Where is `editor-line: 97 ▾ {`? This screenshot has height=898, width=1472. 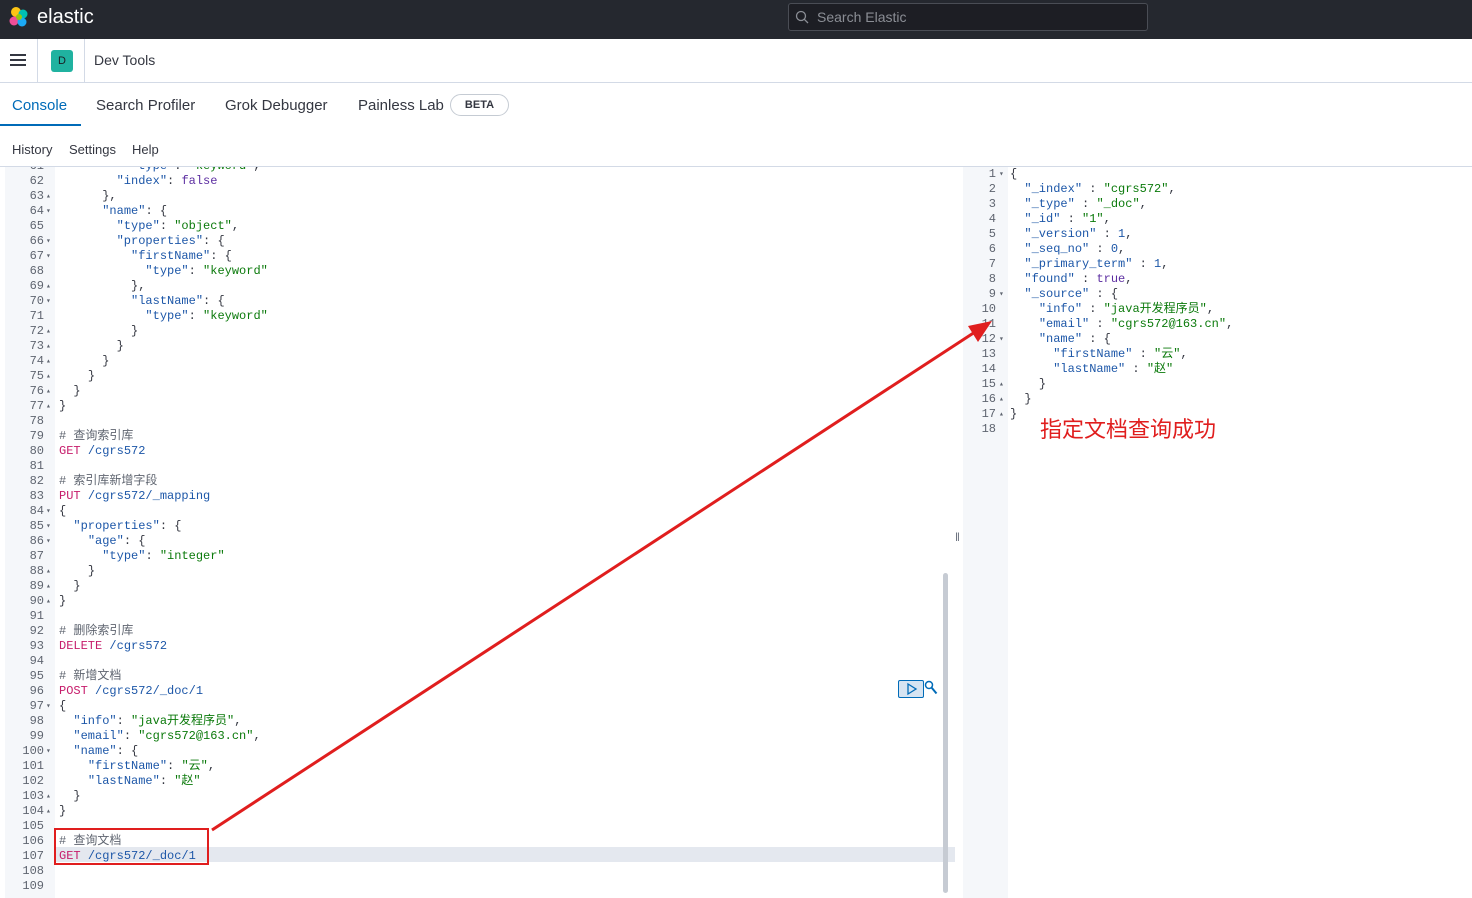 editor-line: 97 ▾ { is located at coordinates (477, 706).